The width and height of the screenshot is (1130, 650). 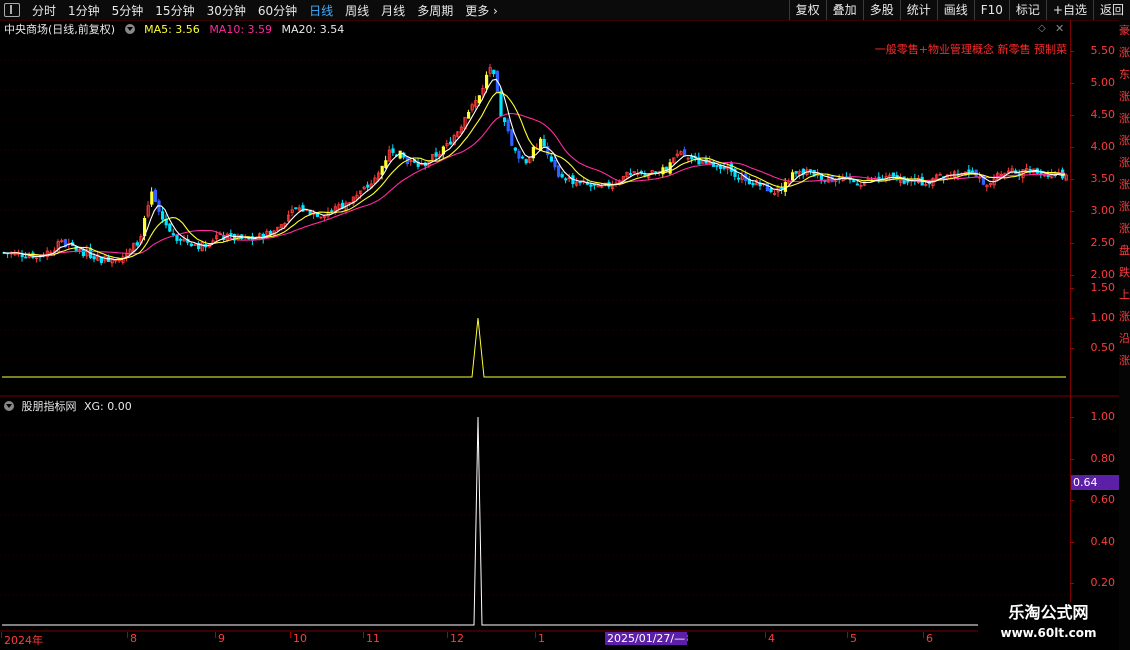 I want to click on crosshair-date-badge: 2025/01/27/—, so click(x=646, y=638).